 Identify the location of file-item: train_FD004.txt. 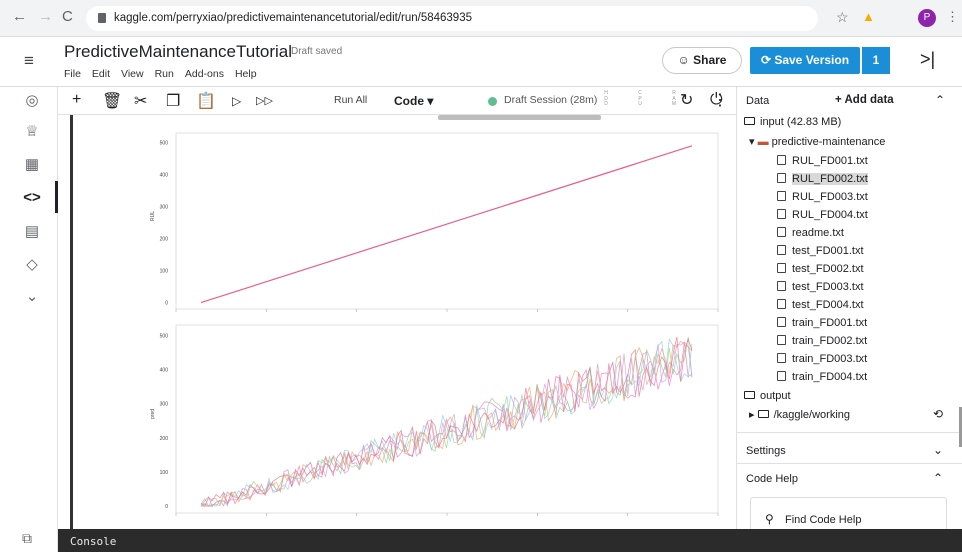
(822, 377).